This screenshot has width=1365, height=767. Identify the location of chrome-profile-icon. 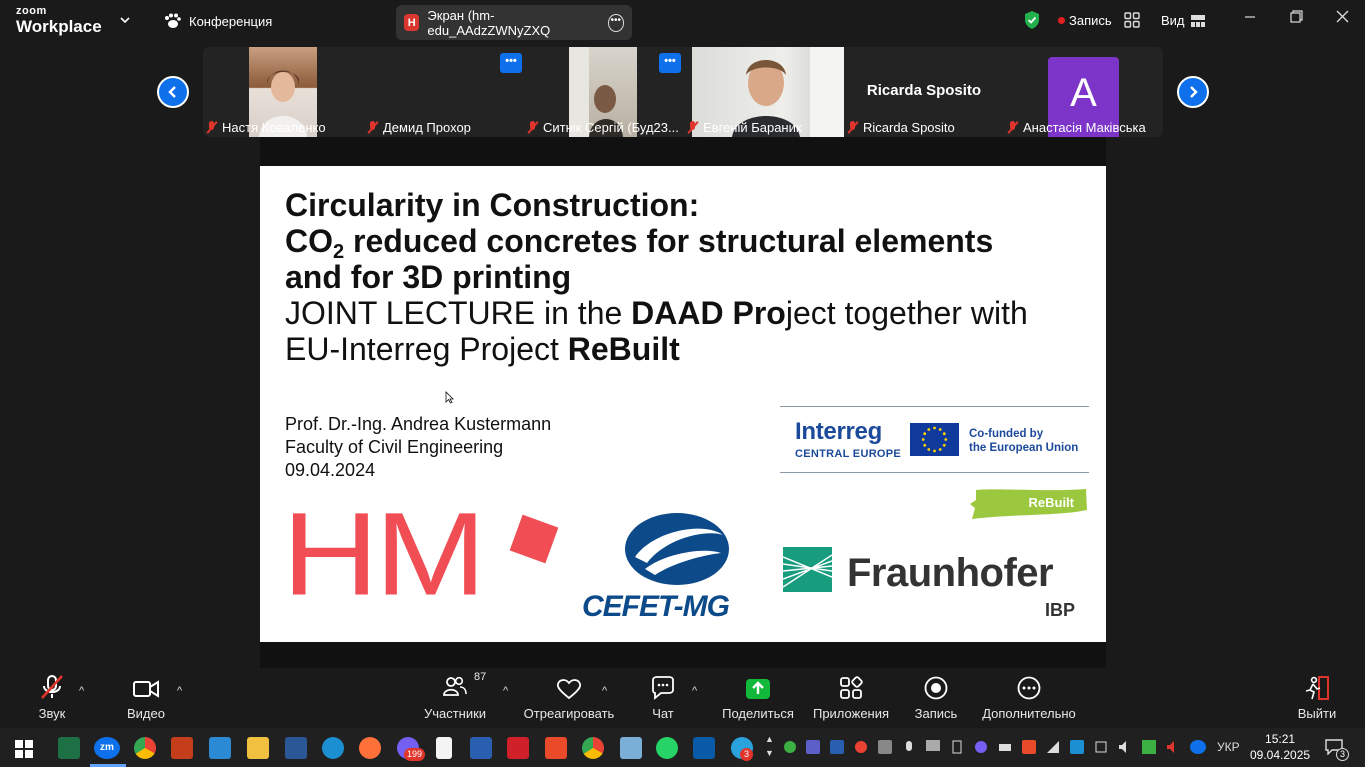
(593, 748).